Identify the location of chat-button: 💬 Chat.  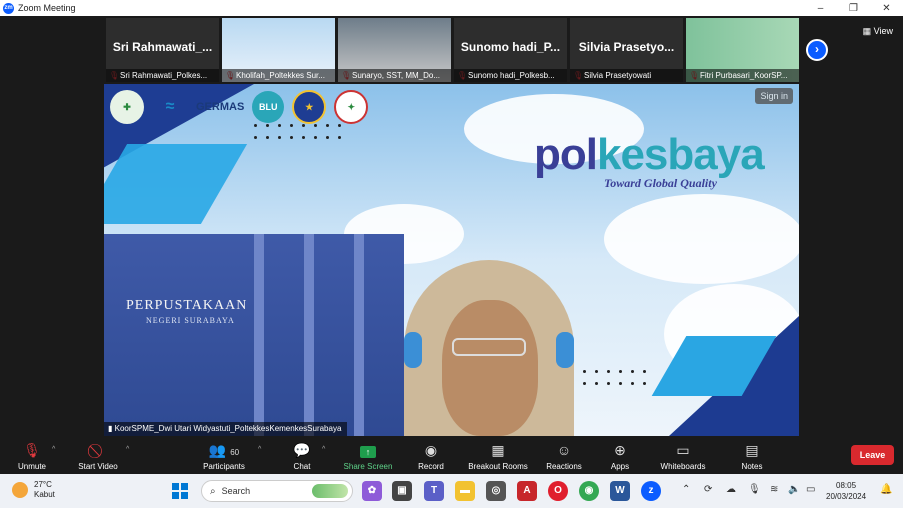
(302, 455).